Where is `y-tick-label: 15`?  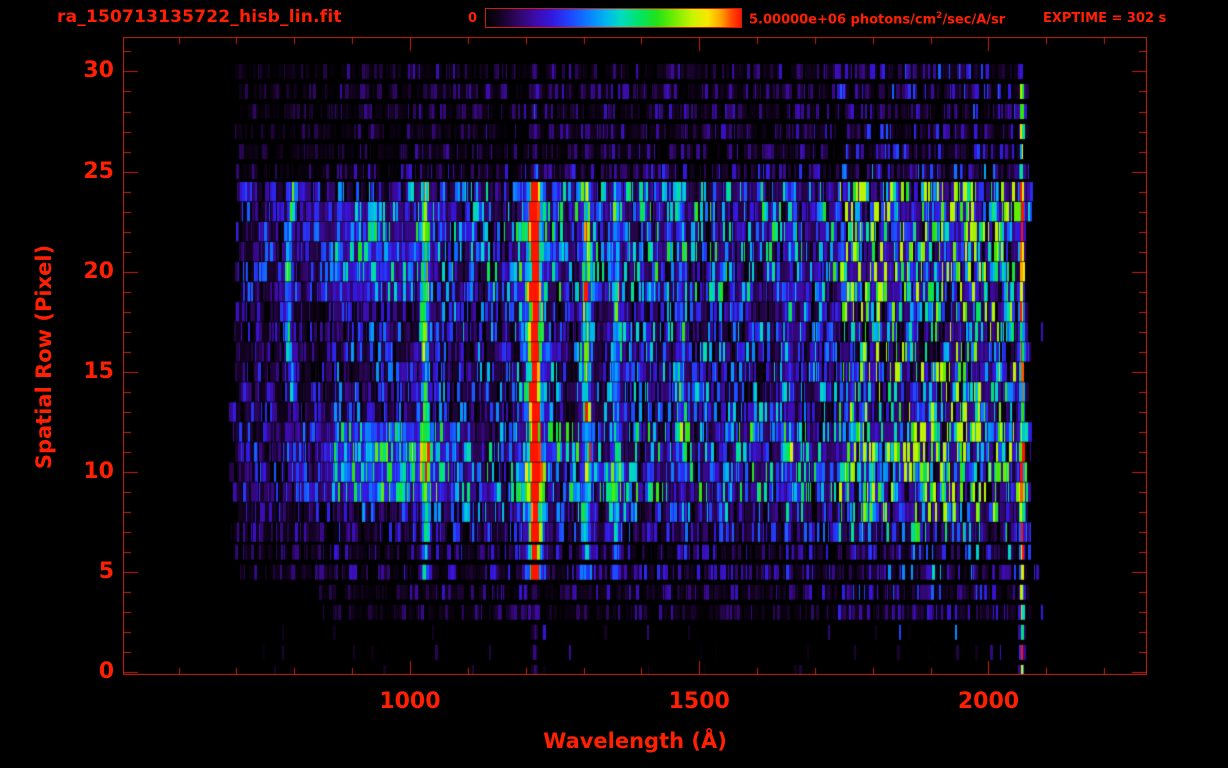
y-tick-label: 15 is located at coordinates (98, 371).